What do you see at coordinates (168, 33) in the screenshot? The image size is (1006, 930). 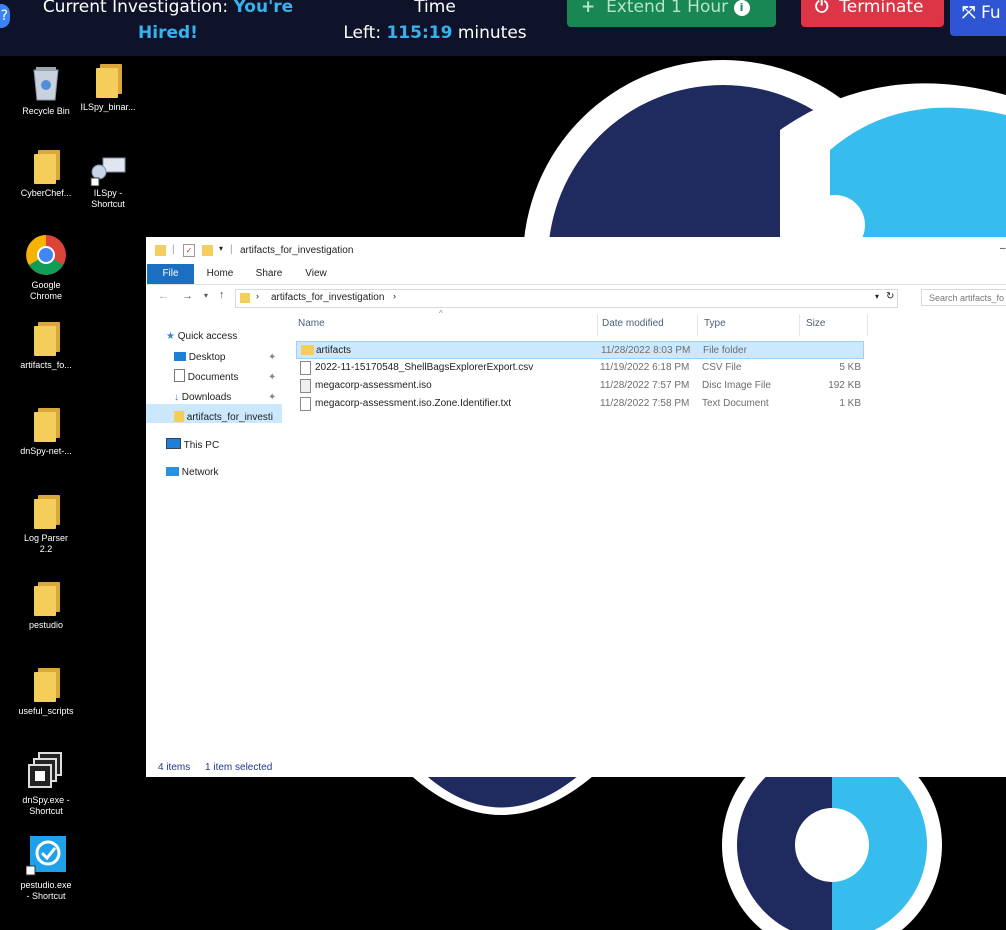 I see `investigation-name-part2: Hired!` at bounding box center [168, 33].